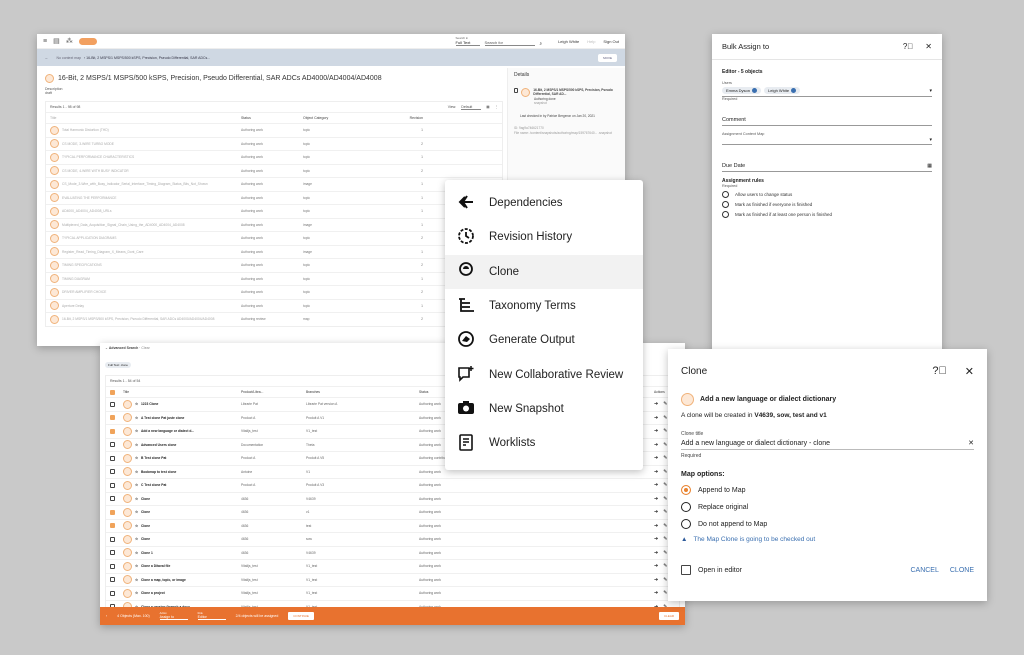 The height and width of the screenshot is (655, 1024). I want to click on map-option: Replace original, so click(827, 507).